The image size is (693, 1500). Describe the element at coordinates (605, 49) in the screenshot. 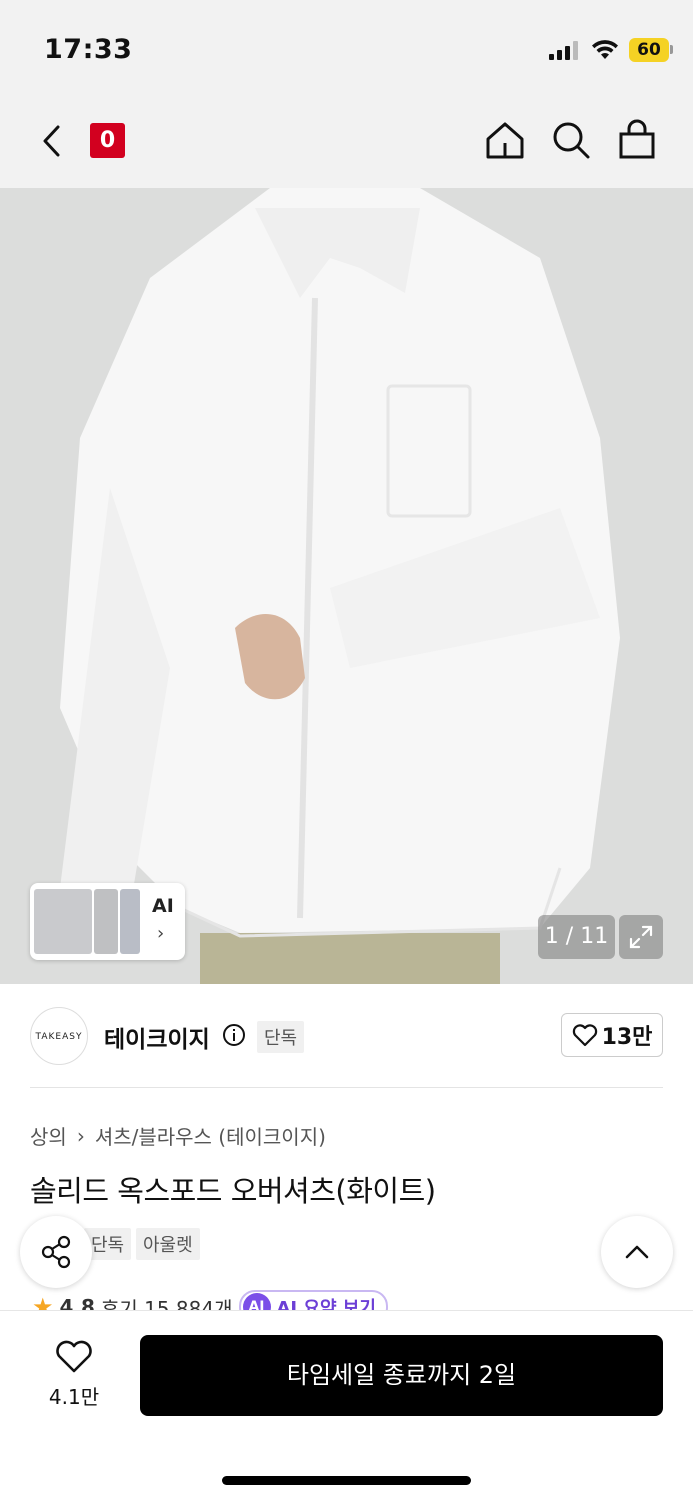

I see `wifi-icon` at that location.